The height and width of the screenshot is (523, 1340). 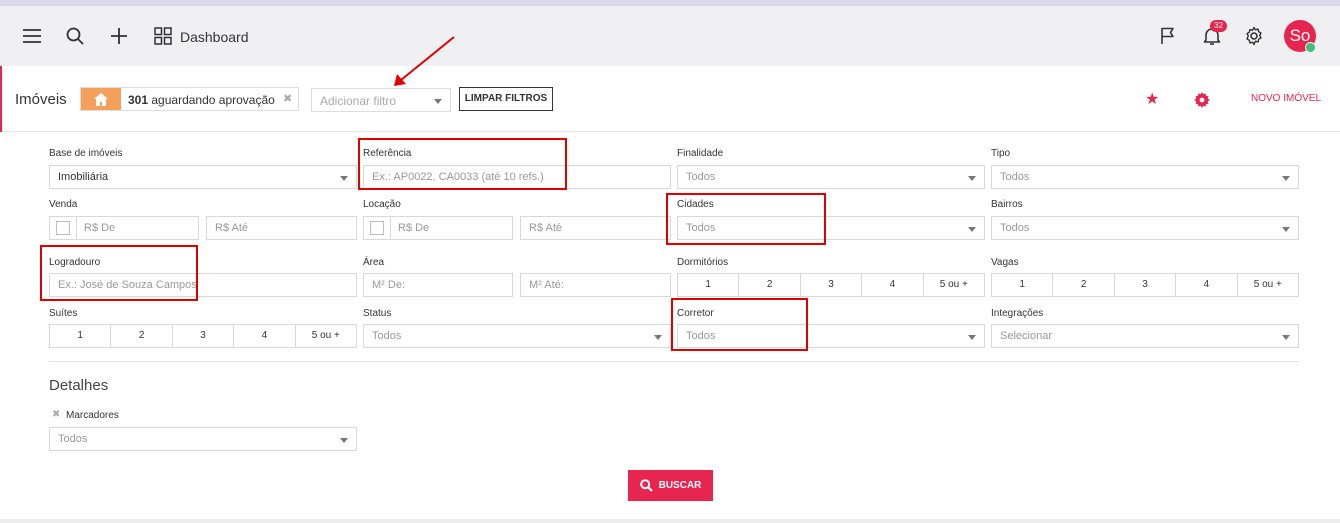 I want to click on filter-chip-label: 301 aguardando aprovação, so click(x=201, y=100).